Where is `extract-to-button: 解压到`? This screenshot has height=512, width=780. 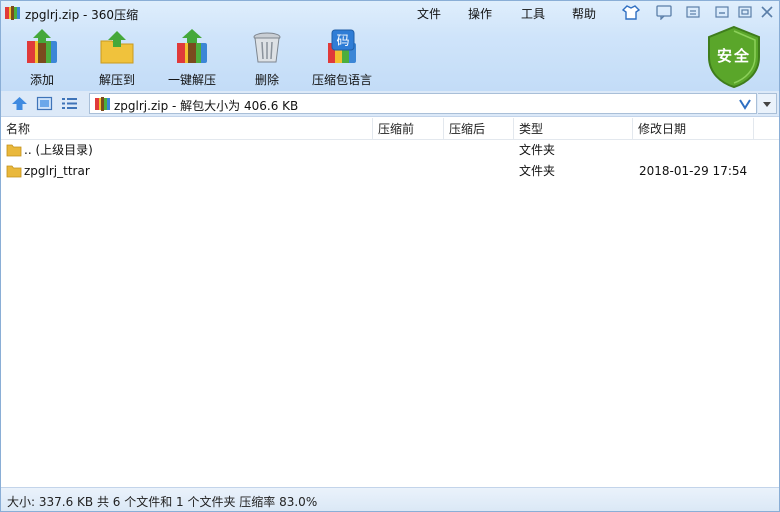
extract-to-button: 解压到 is located at coordinates (117, 59).